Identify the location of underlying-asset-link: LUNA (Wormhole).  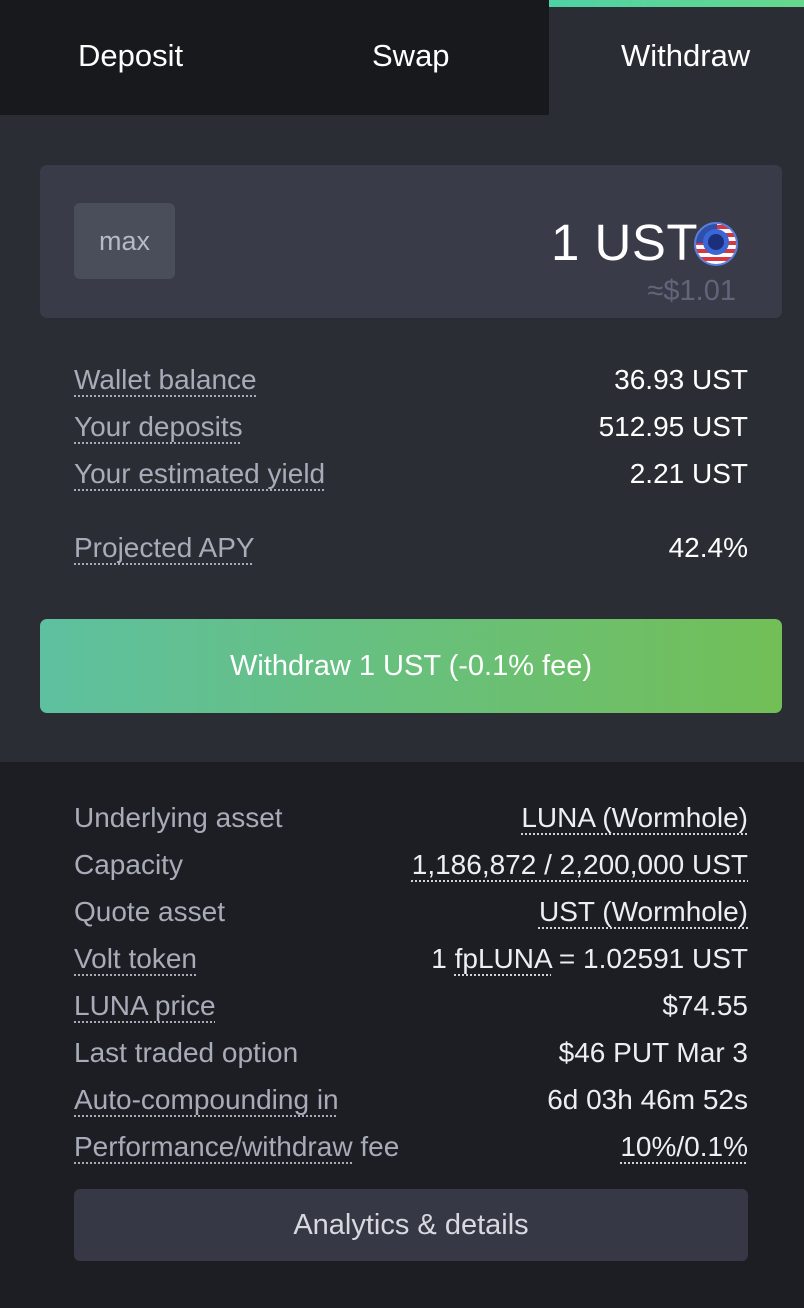
(634, 817).